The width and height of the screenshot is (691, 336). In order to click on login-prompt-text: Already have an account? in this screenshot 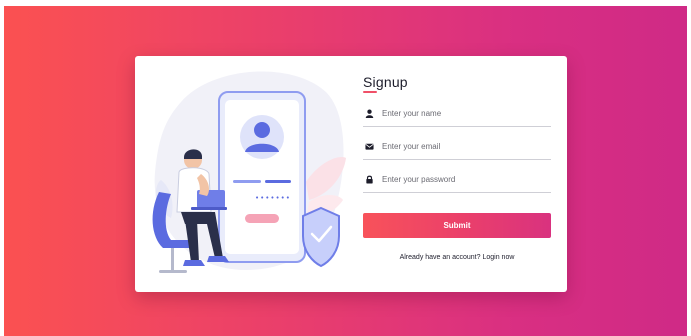, I will do `click(440, 257)`.